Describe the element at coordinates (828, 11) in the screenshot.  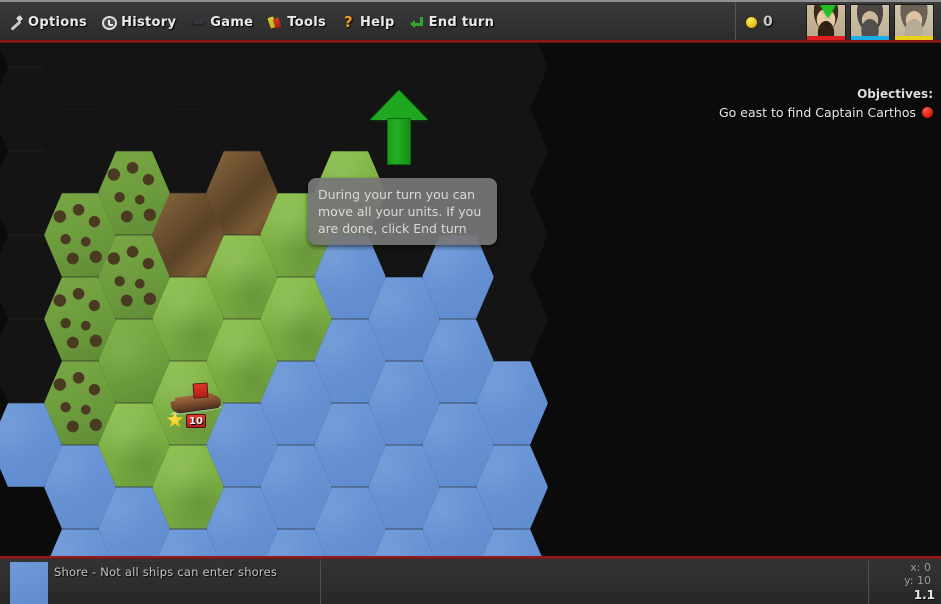
I see `active-player-arrow-icon` at that location.